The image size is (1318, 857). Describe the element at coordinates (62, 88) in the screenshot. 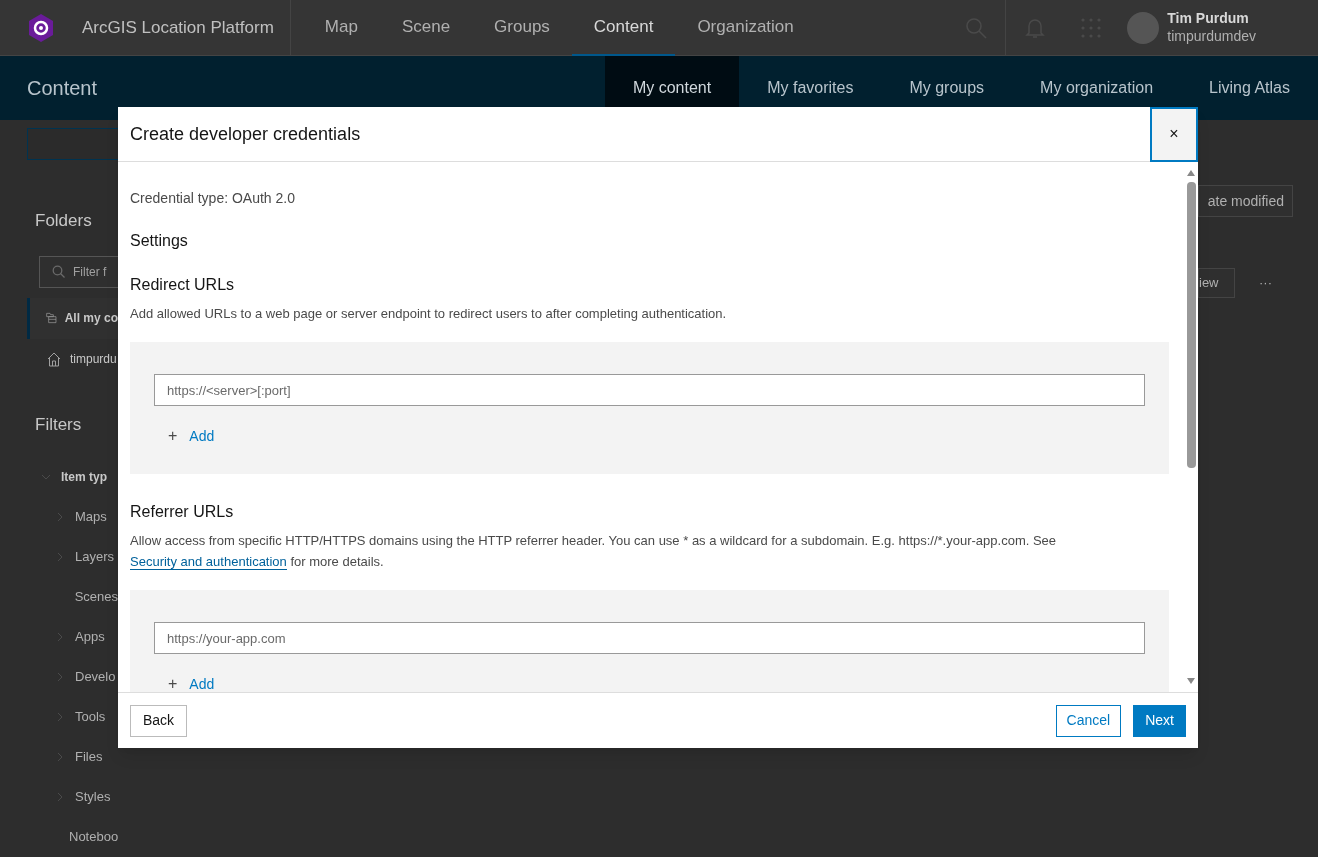

I see `page-title: Content` at that location.